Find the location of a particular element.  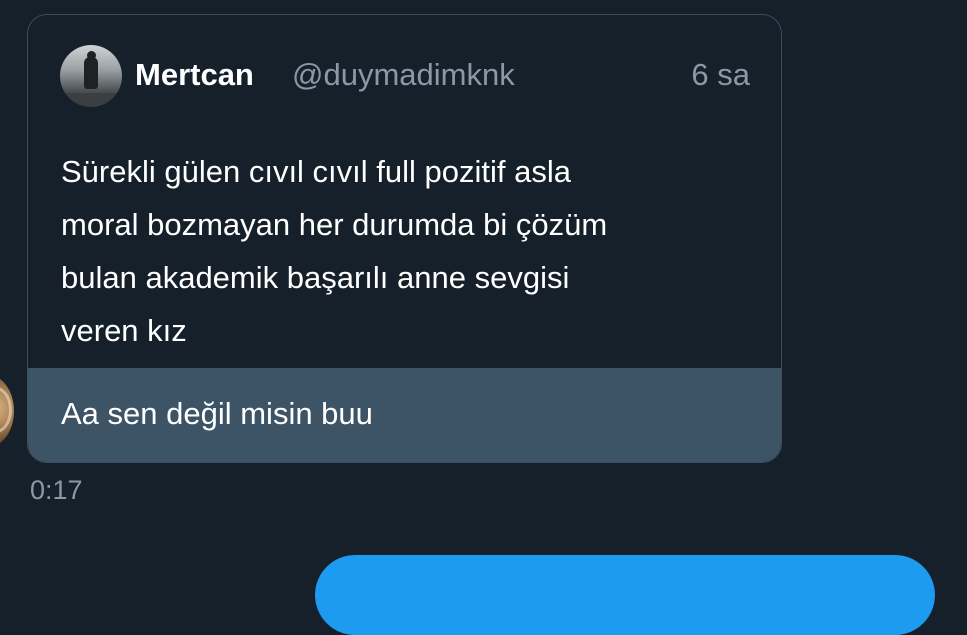

author-name: Mertcan is located at coordinates (194, 75).